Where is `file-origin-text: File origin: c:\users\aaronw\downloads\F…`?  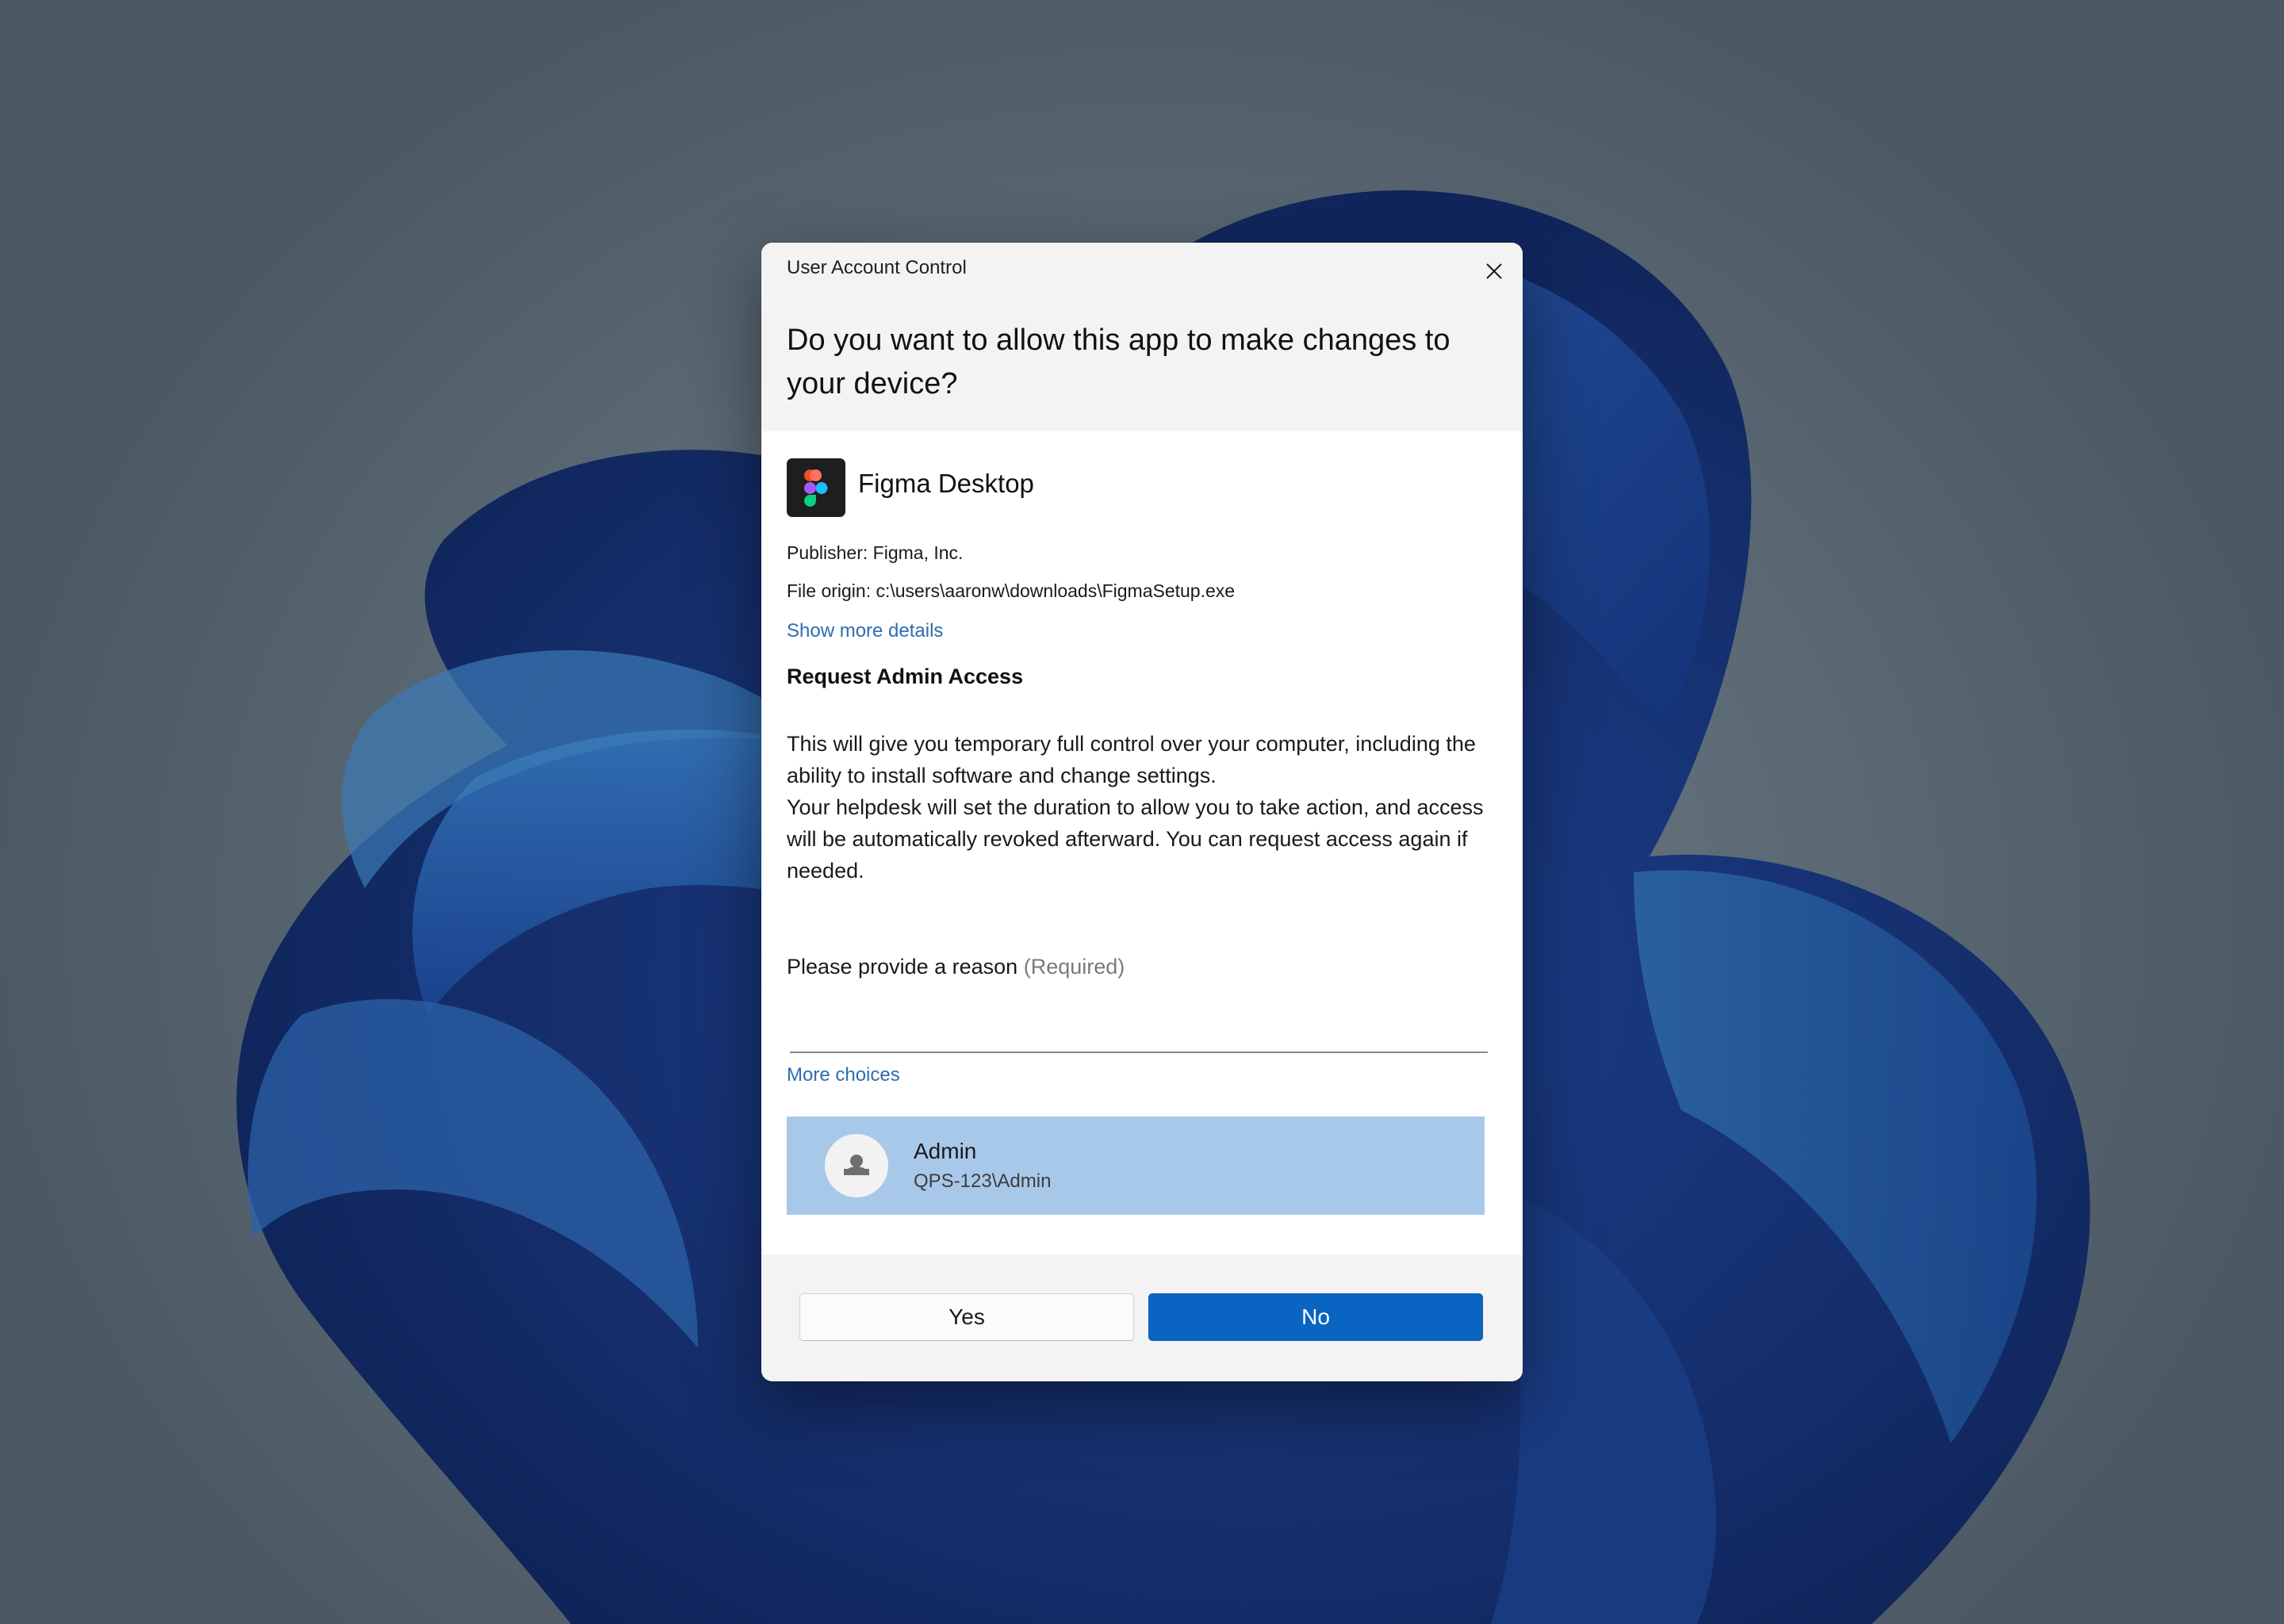 file-origin-text: File origin: c:\users\aaronw\downloads\F… is located at coordinates (1011, 590).